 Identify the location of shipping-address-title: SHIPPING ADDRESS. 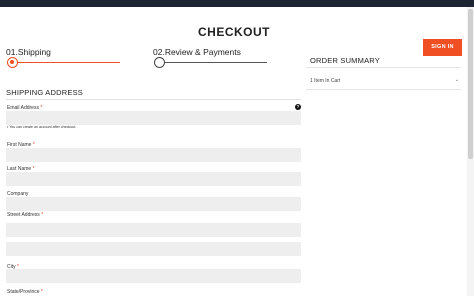
(44, 92).